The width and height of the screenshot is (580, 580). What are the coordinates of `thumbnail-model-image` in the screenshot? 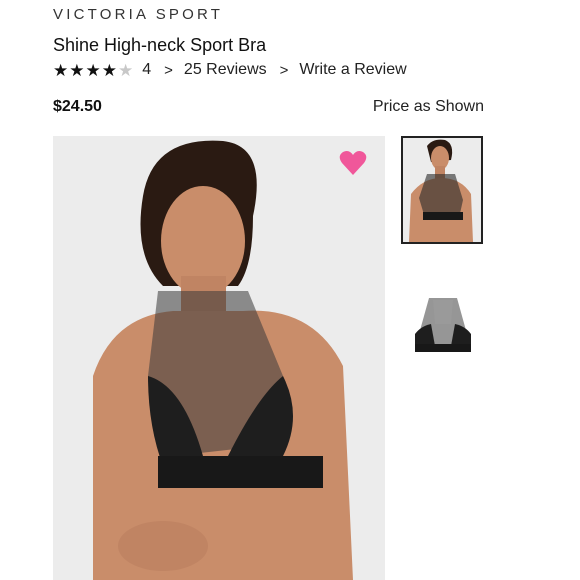 It's located at (442, 190).